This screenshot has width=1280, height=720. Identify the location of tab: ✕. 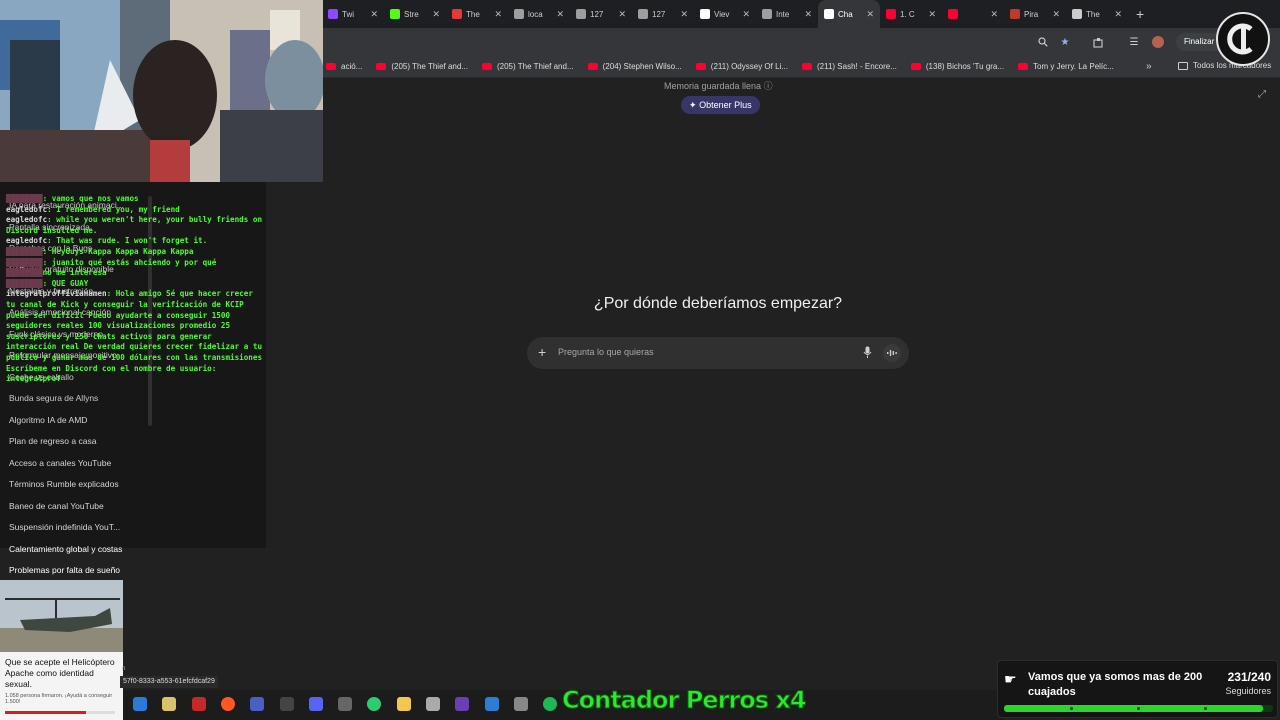
(973, 14).